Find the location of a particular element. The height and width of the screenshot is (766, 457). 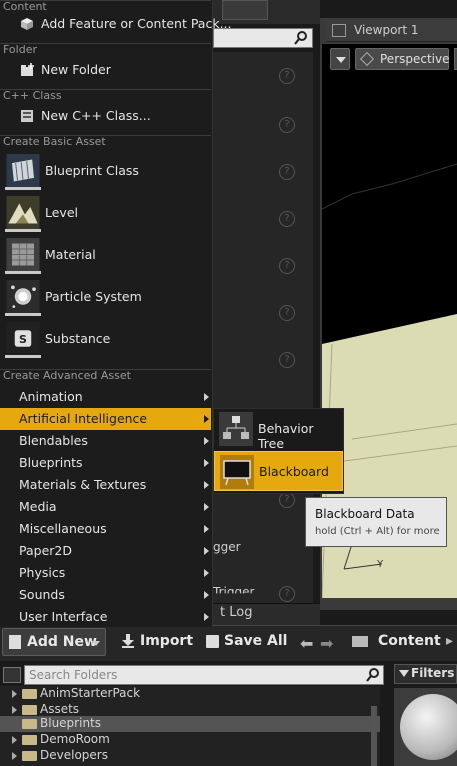

blackboard-menu-item: Blackboard is located at coordinates (278, 471).